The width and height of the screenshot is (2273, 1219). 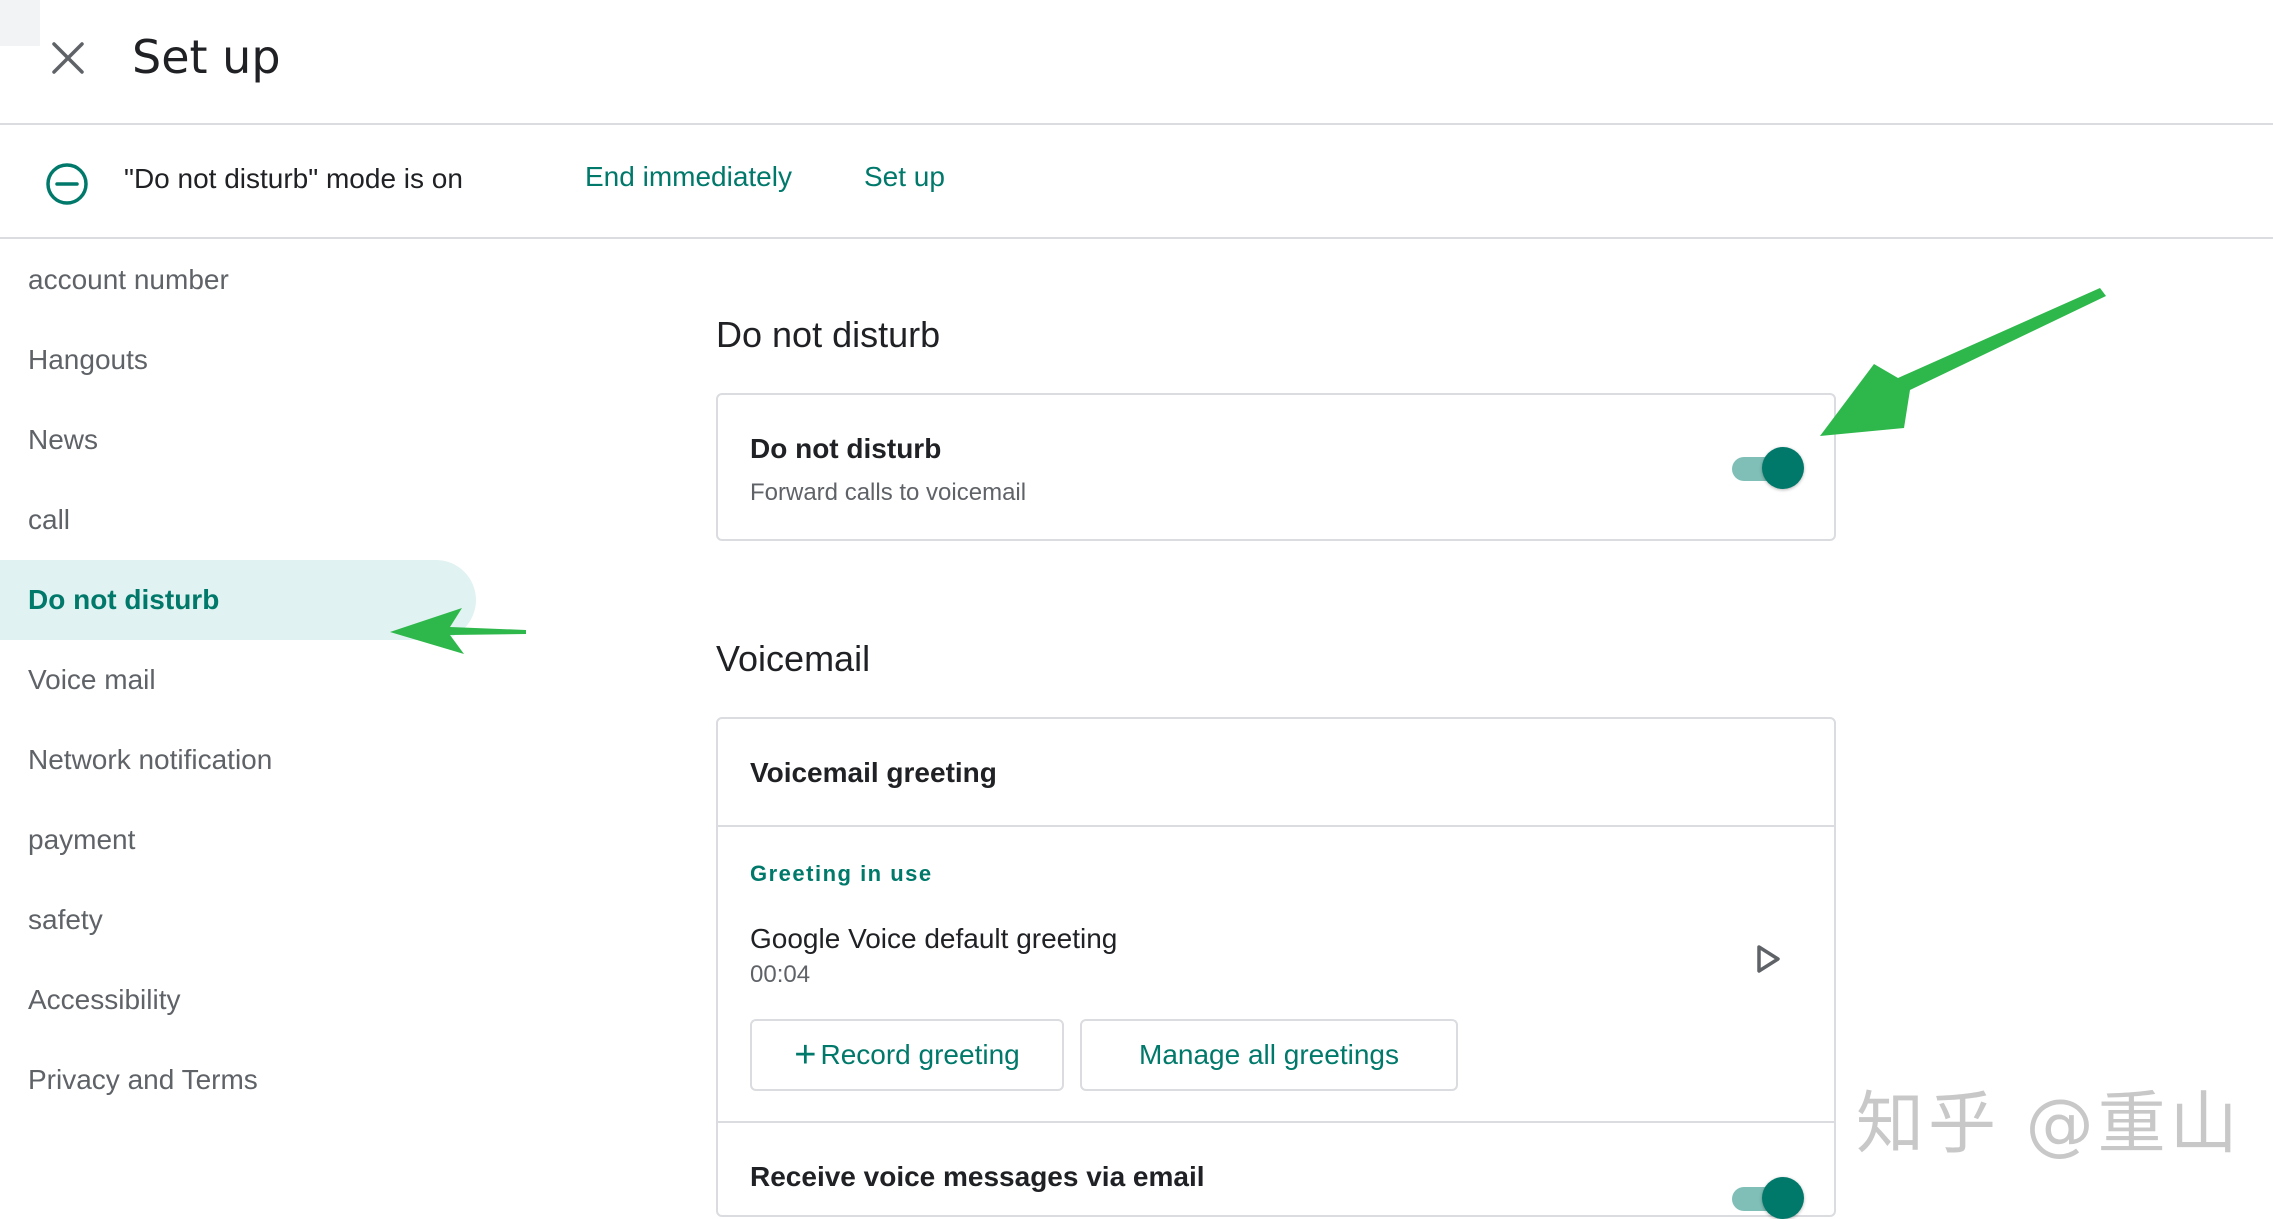 What do you see at coordinates (238, 840) in the screenshot?
I see `sidebar-item-payment: payment` at bounding box center [238, 840].